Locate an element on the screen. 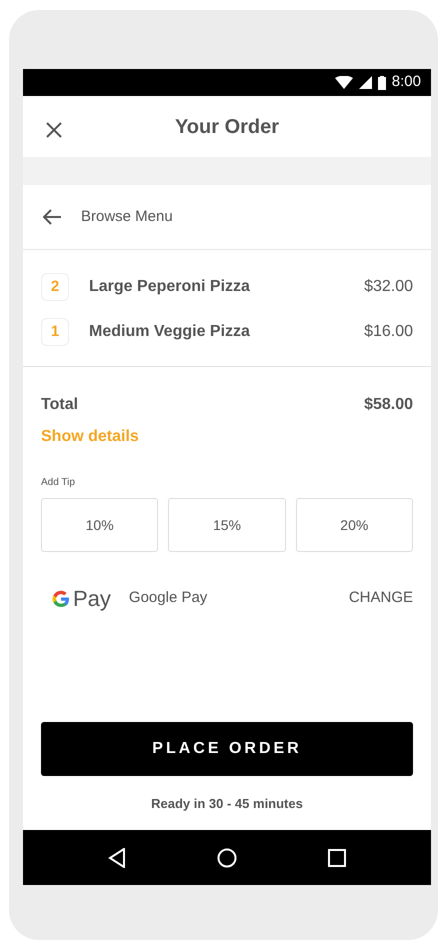 The image size is (438, 943). wifi-icon is located at coordinates (343, 82).